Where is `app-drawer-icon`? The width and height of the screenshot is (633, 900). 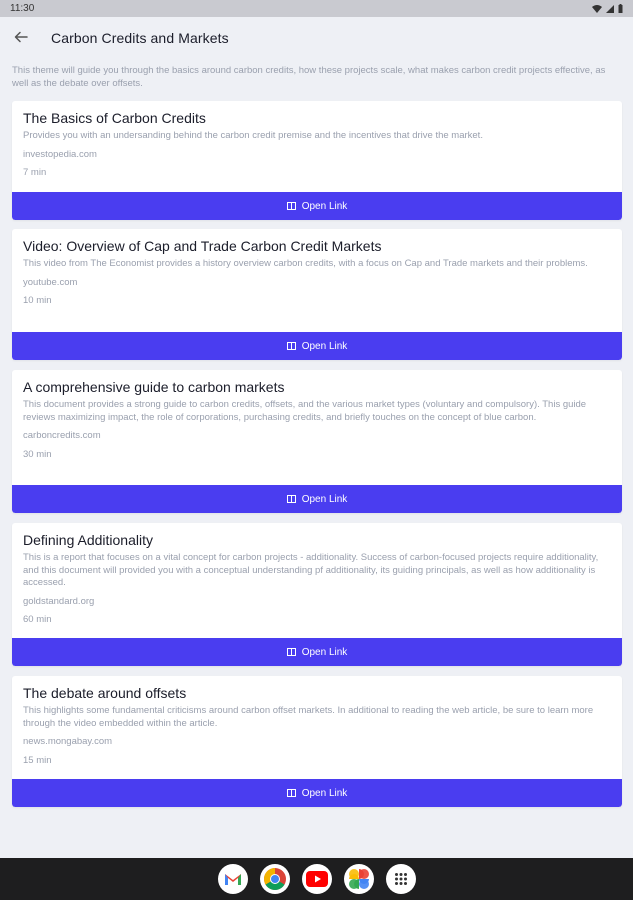
app-drawer-icon is located at coordinates (400, 879).